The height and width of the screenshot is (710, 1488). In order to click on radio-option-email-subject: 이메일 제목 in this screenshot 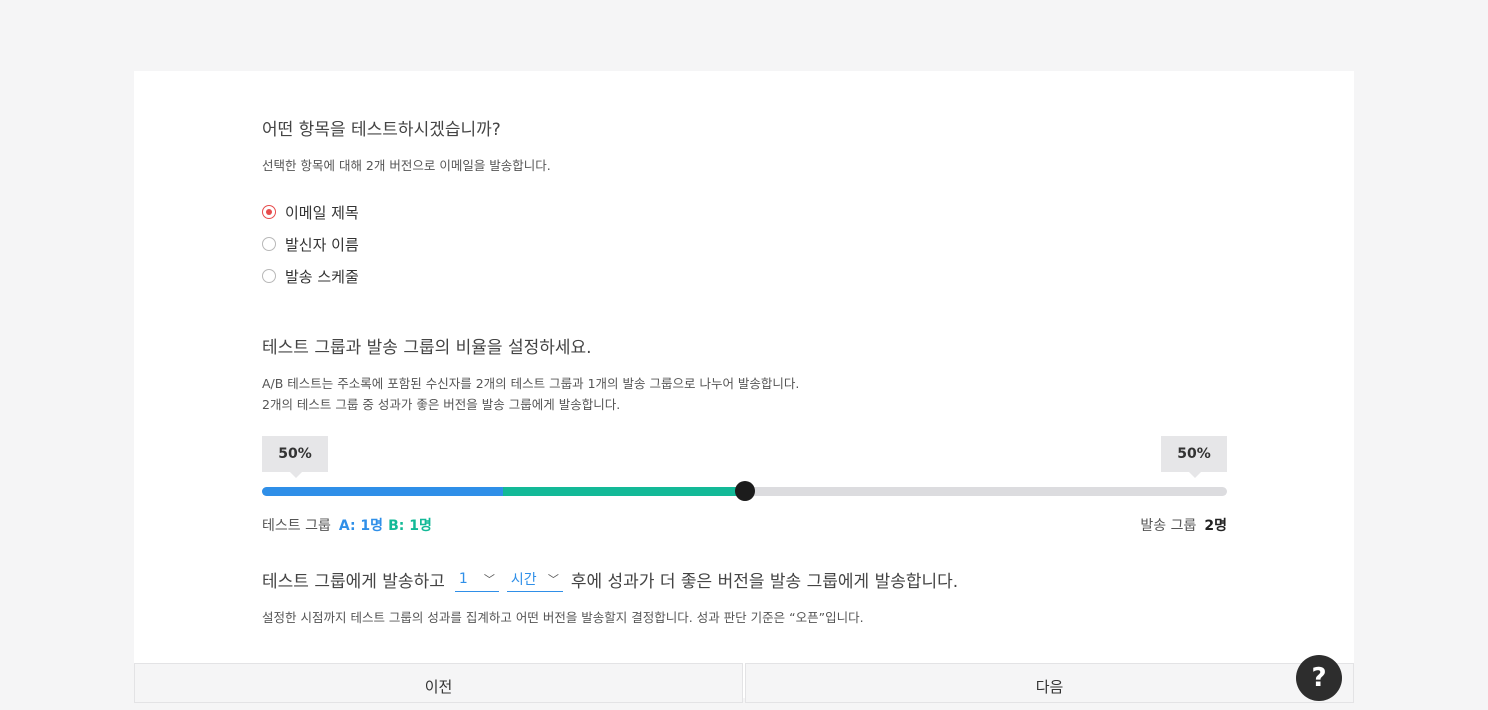, I will do `click(310, 212)`.